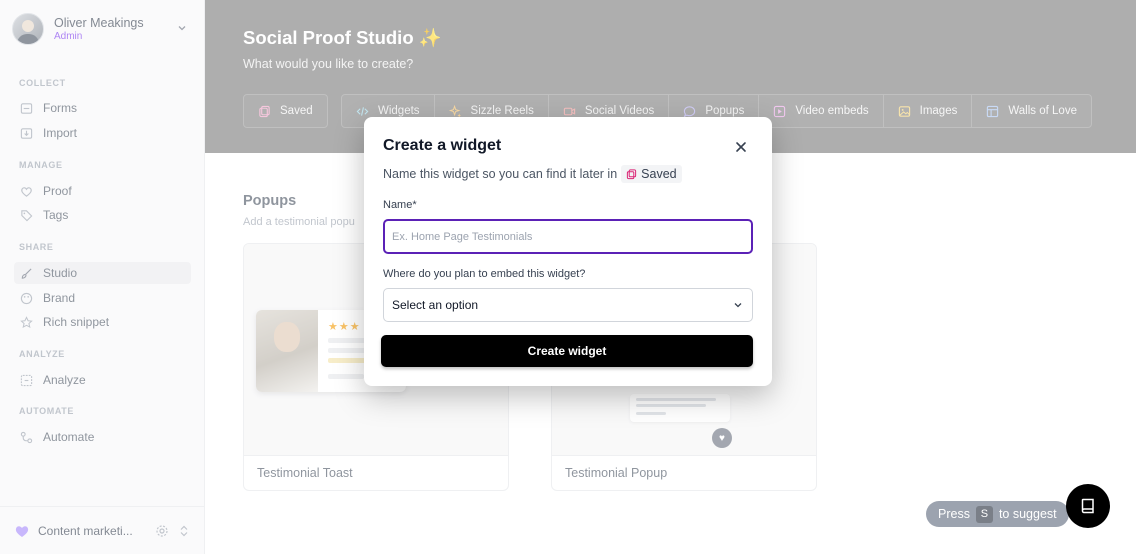 This screenshot has width=1136, height=554. Describe the element at coordinates (568, 236) in the screenshot. I see `widget-name-input` at that location.